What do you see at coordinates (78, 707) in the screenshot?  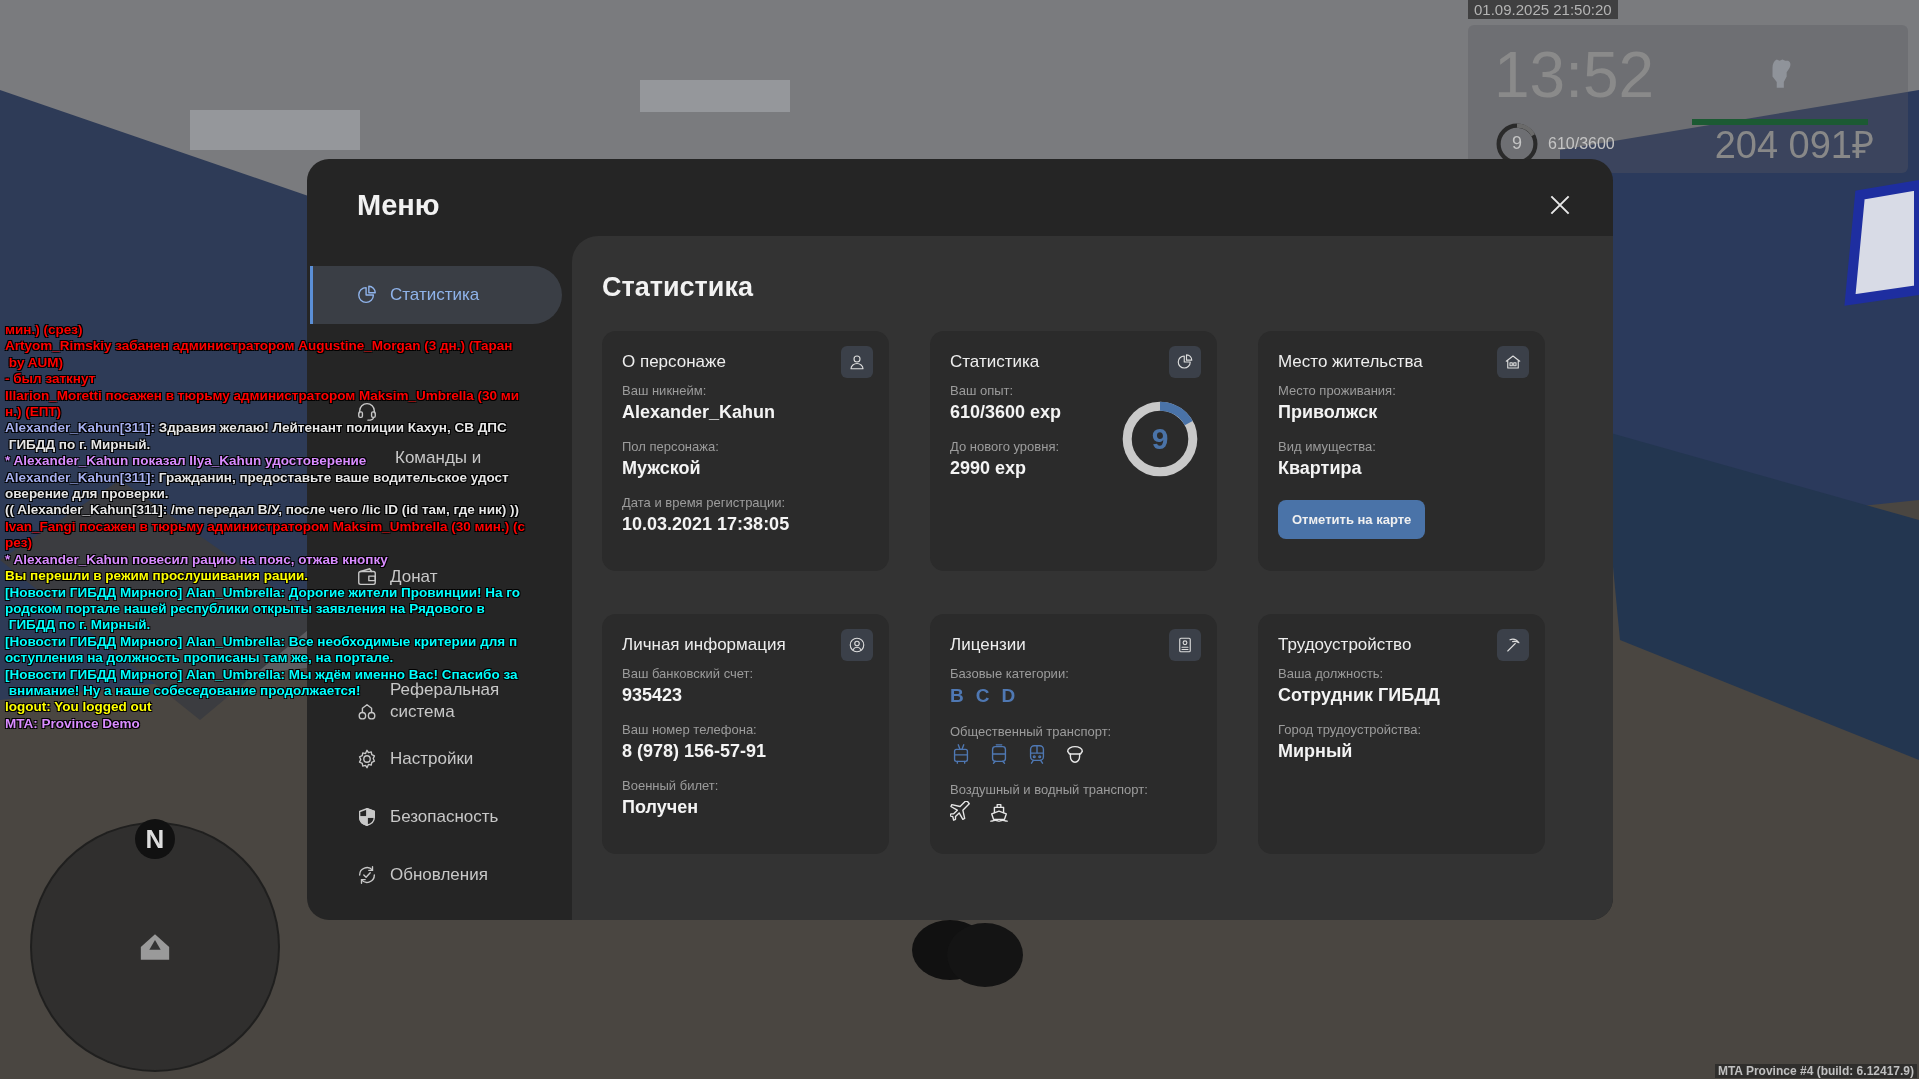 I see `chat-line: logout: You logged out` at bounding box center [78, 707].